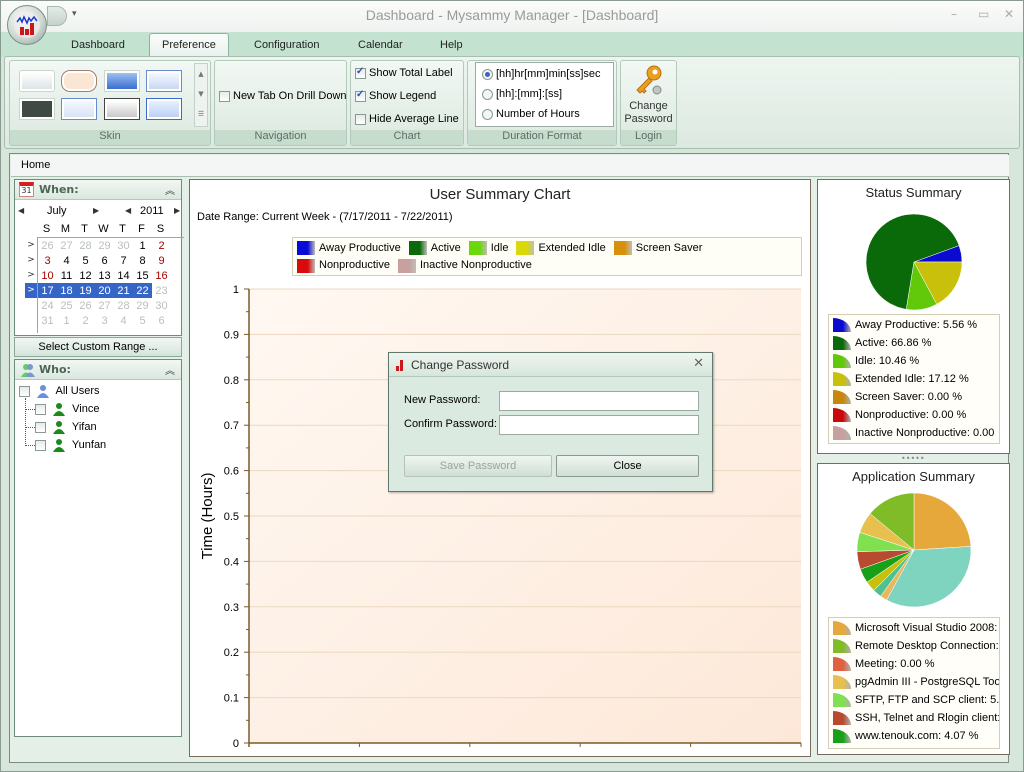 The width and height of the screenshot is (1024, 772). Describe the element at coordinates (510, 166) in the screenshot. I see `tab-home: Home` at that location.